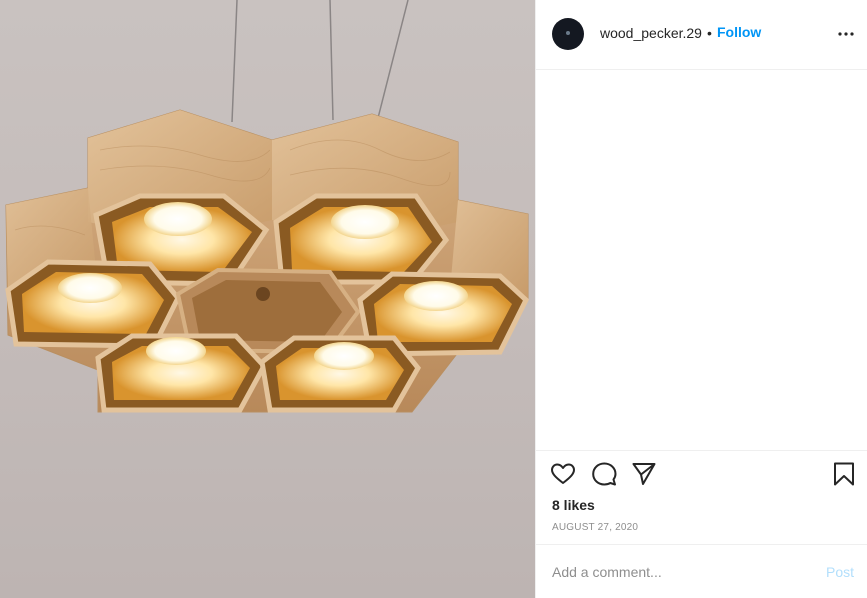 This screenshot has width=867, height=598. I want to click on more-options-icon, so click(846, 34).